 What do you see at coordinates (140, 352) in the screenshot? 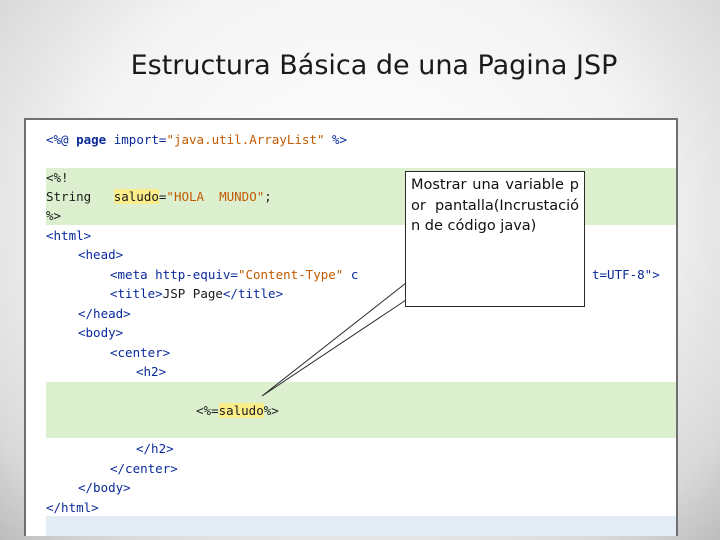
I see `code-line-center-open: <center>` at bounding box center [140, 352].